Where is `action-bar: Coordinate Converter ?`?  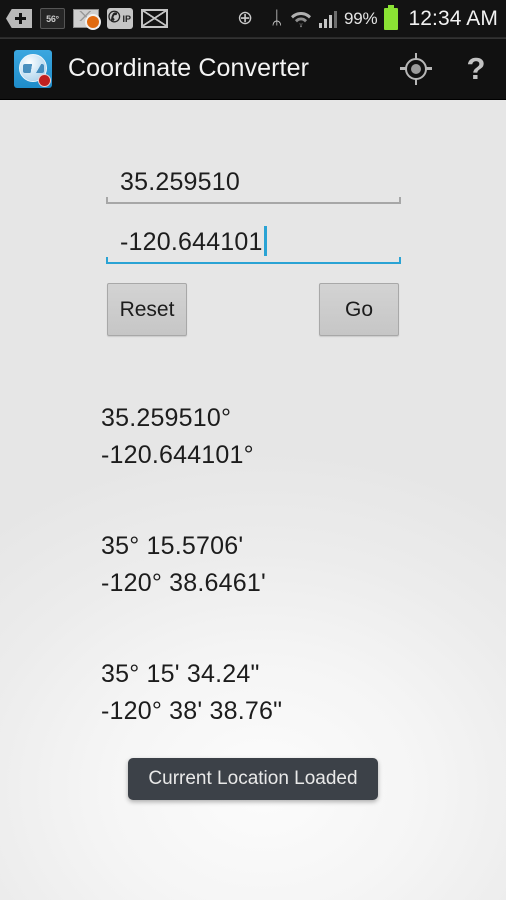 action-bar: Coordinate Converter ? is located at coordinates (253, 69).